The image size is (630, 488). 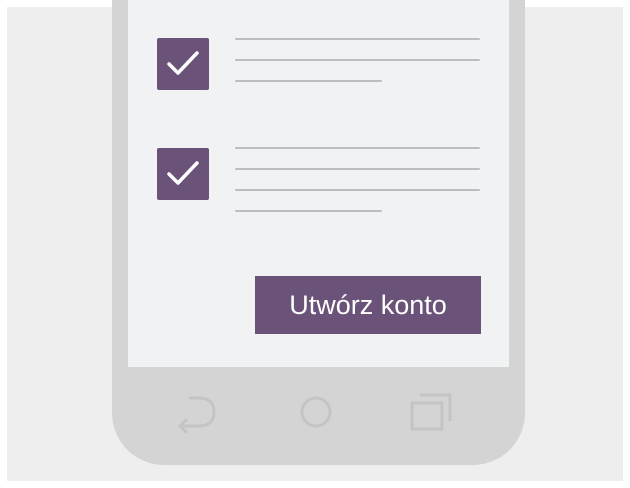 I want to click on recents-icon, so click(x=431, y=412).